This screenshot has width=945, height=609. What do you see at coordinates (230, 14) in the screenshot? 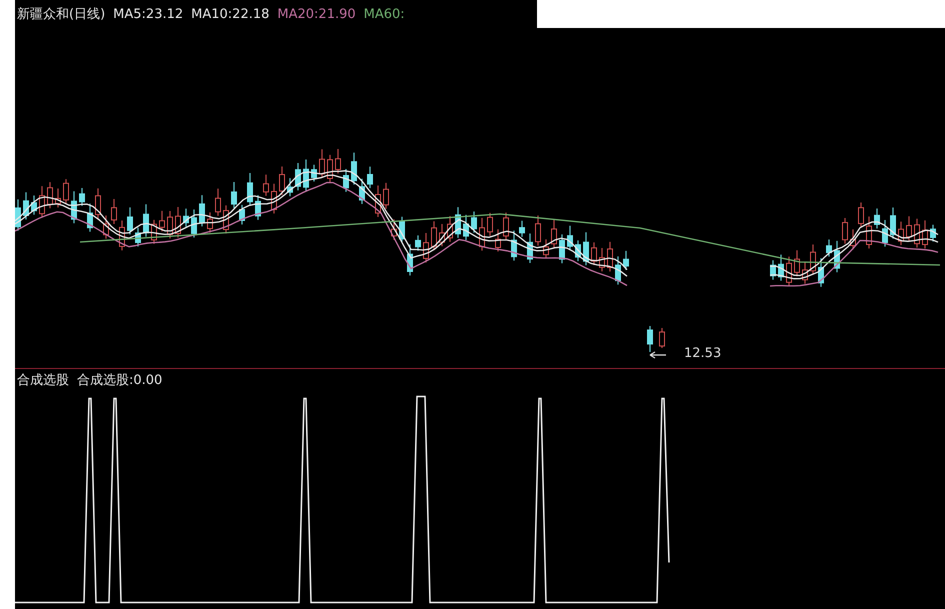
I see `moving-average-label: MA10:22.18` at bounding box center [230, 14].